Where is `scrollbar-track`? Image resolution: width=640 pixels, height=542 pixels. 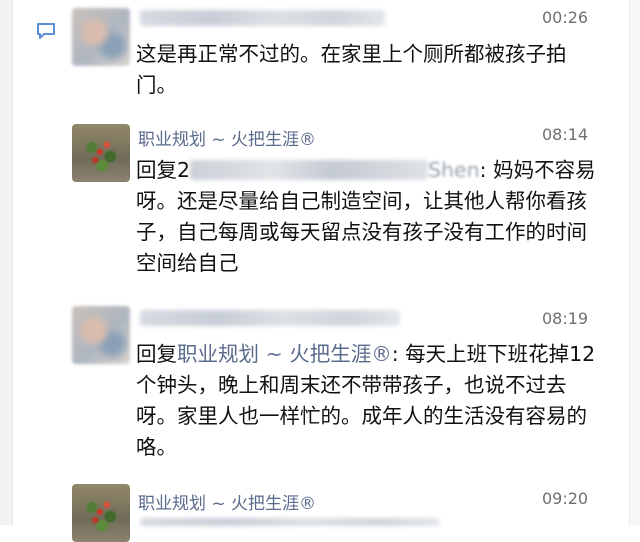
scrollbar-track is located at coordinates (634, 262).